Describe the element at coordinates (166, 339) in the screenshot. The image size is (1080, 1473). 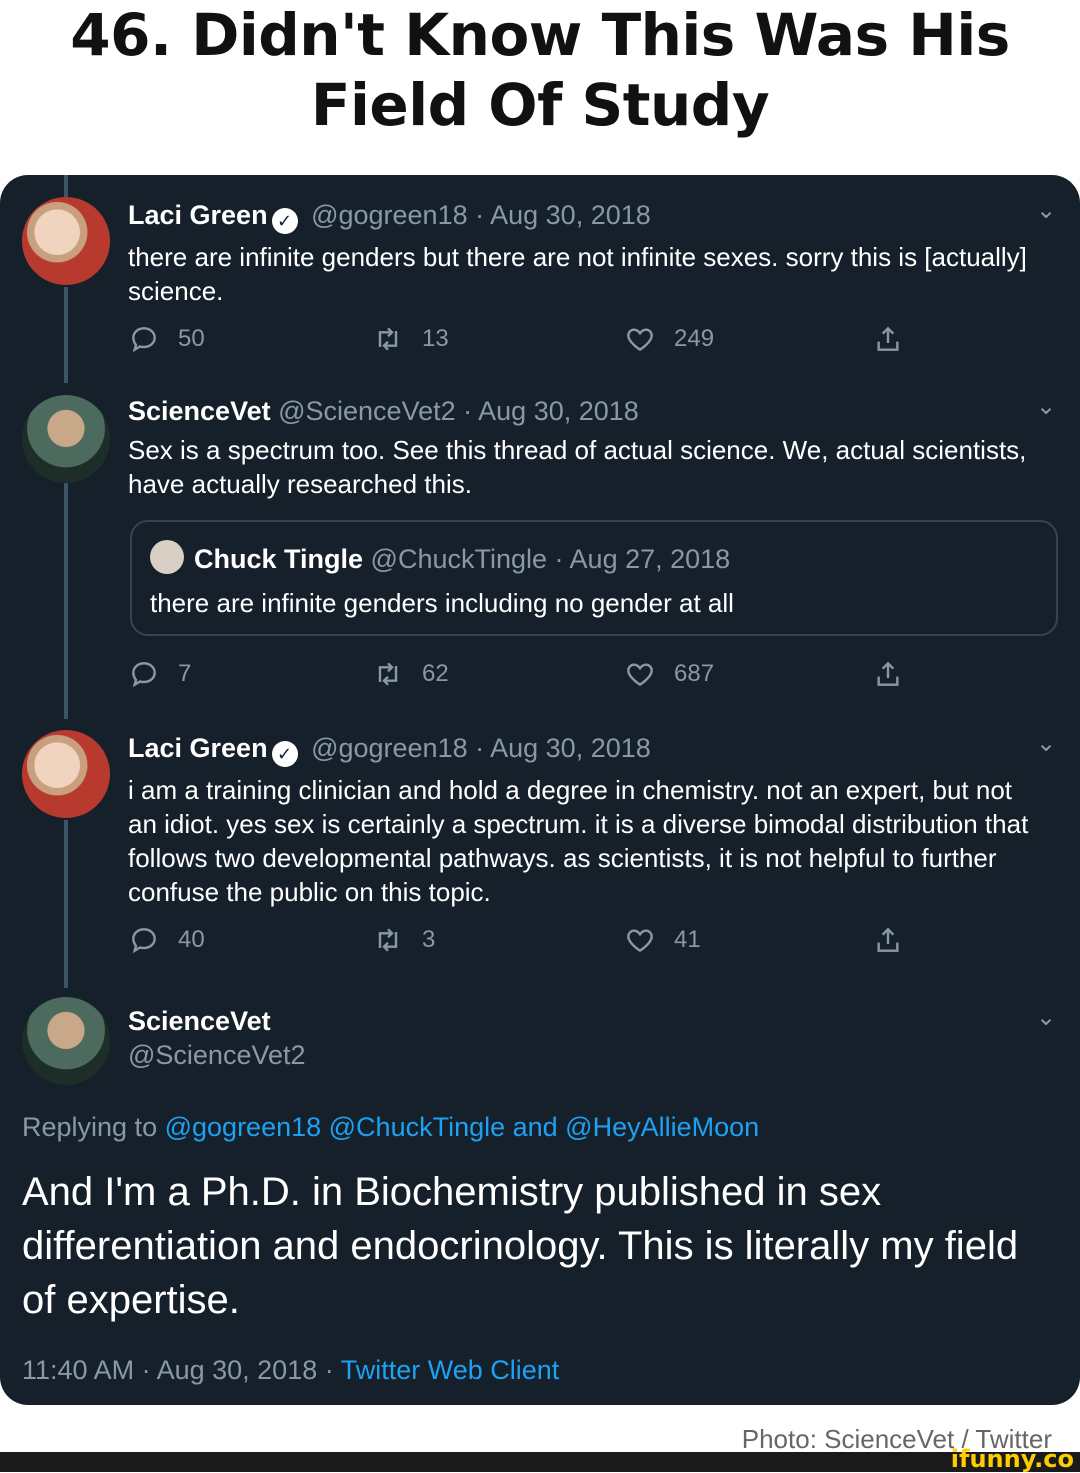
I see `reply-button: 50` at that location.